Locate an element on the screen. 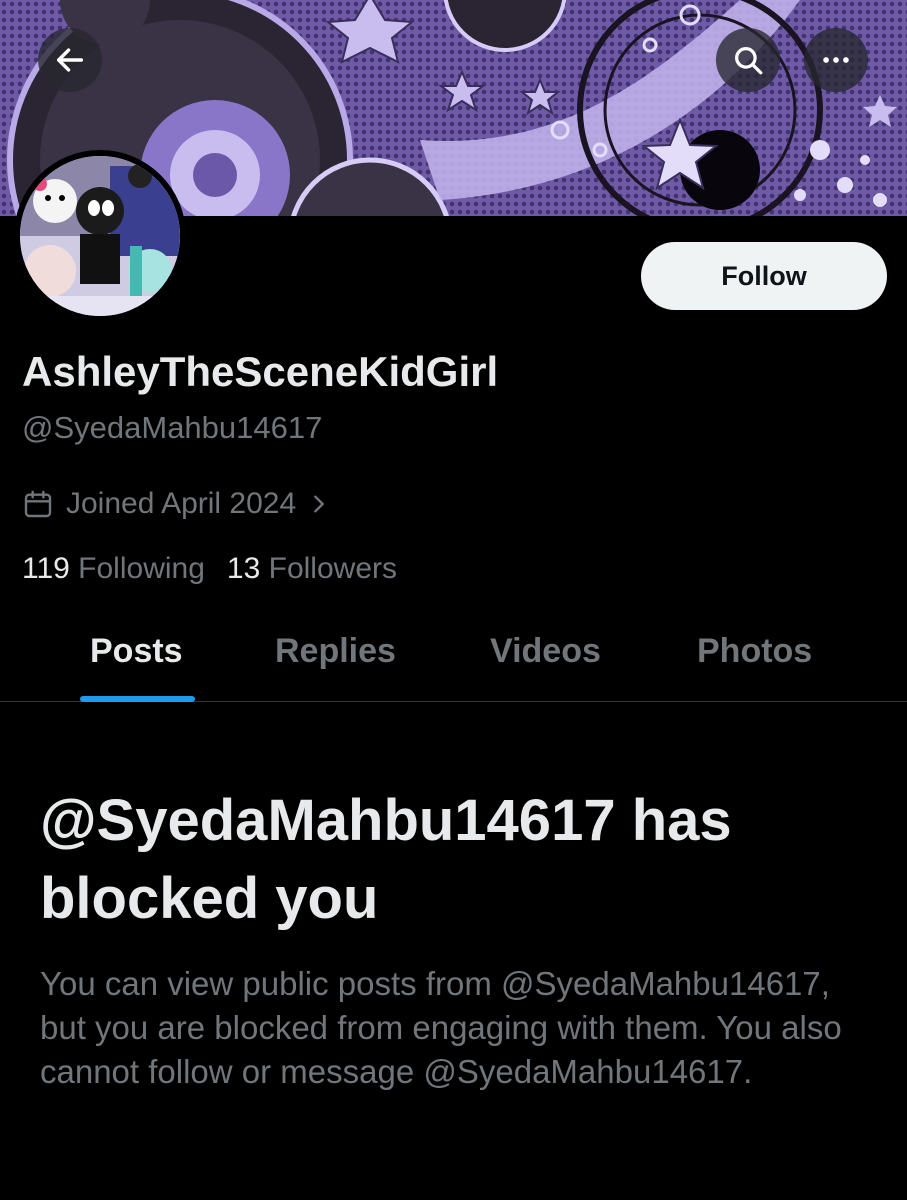 The image size is (907, 1200). search-button is located at coordinates (748, 60).